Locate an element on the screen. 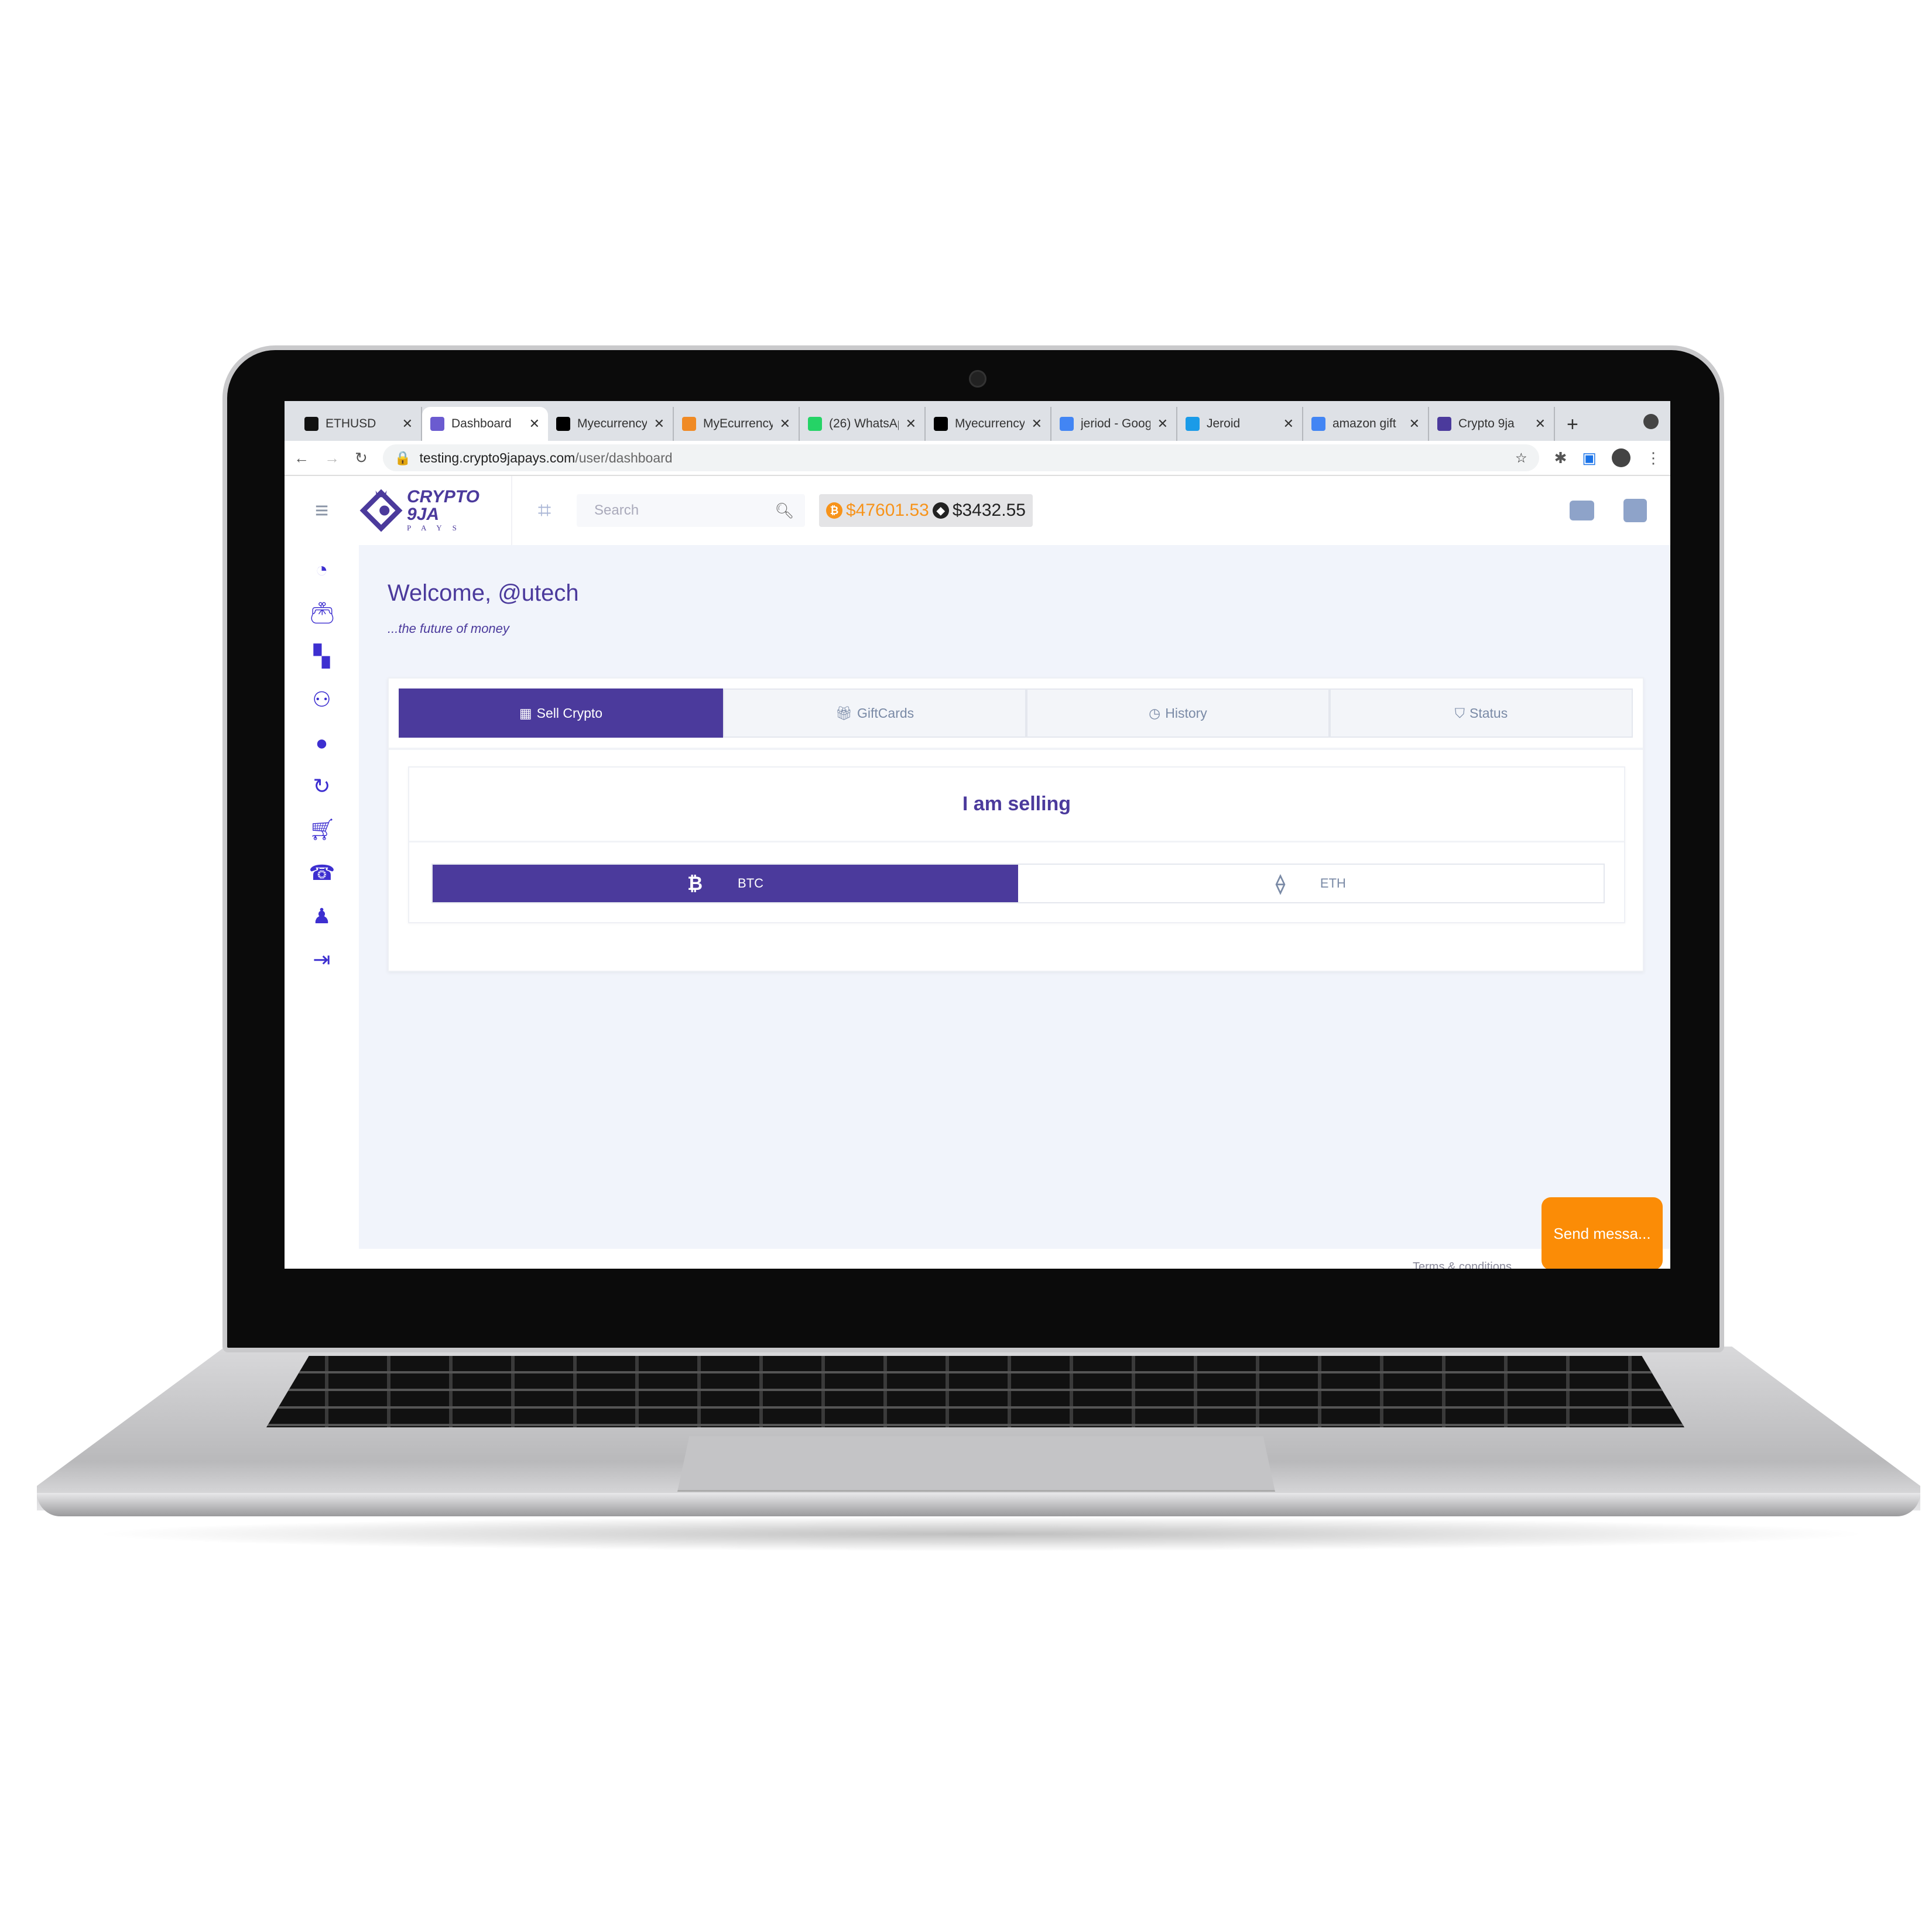 The height and width of the screenshot is (1932, 1932). settings-user-icon: ♟ is located at coordinates (322, 916).